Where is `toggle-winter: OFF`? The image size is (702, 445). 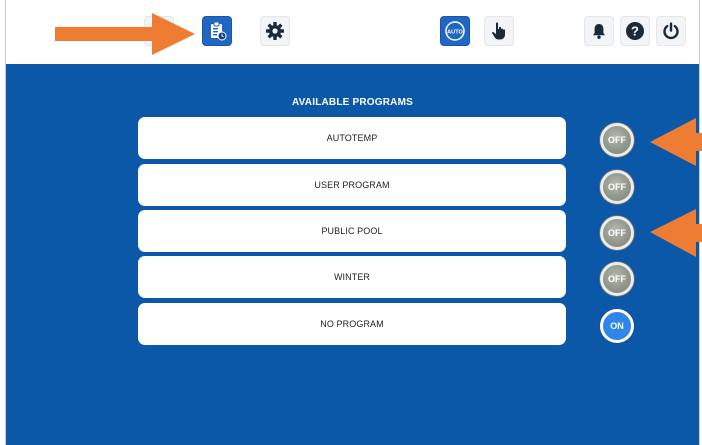
toggle-winter: OFF is located at coordinates (617, 279).